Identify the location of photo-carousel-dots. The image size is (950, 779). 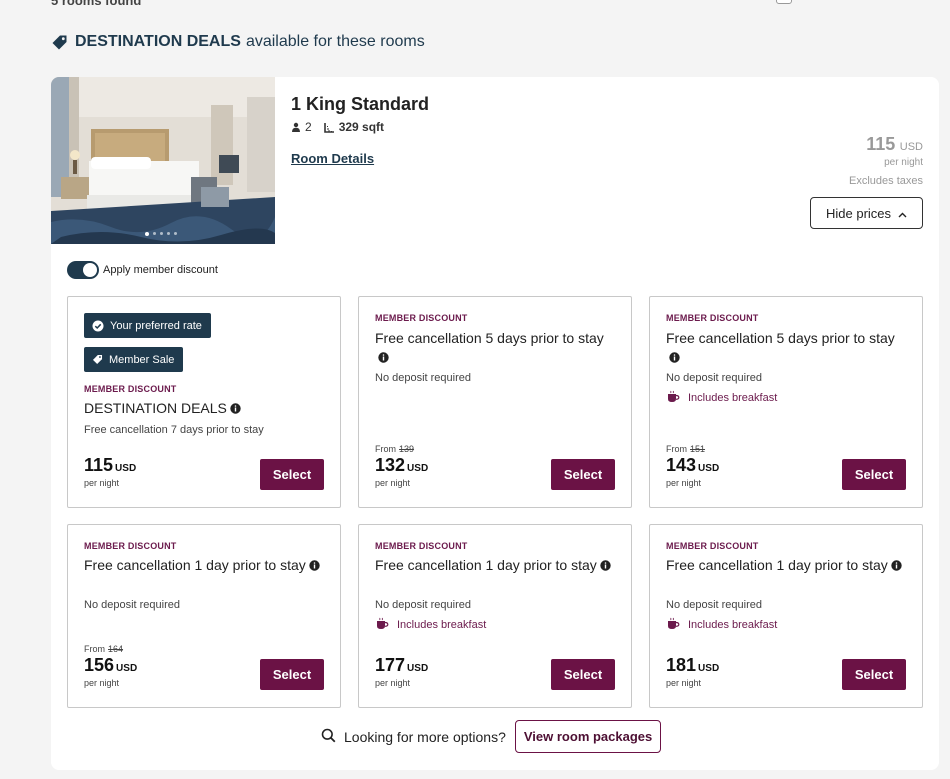
(161, 234).